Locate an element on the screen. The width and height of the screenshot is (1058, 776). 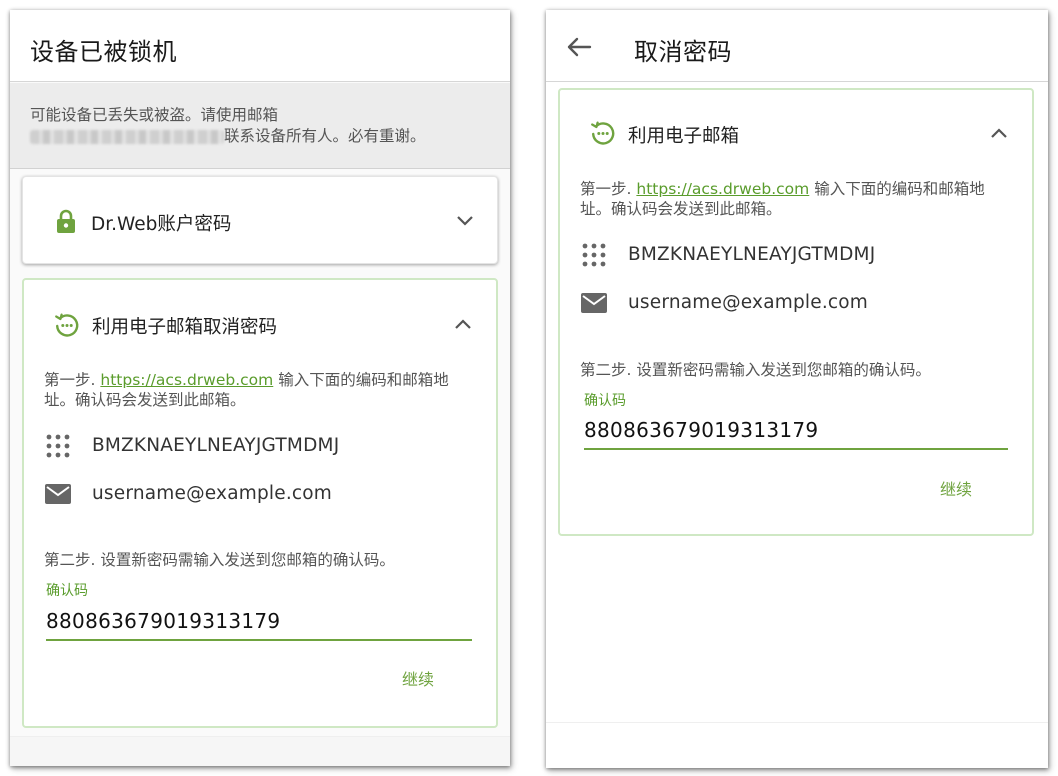
email-reset-title: 利用电子邮箱 is located at coordinates (684, 136).